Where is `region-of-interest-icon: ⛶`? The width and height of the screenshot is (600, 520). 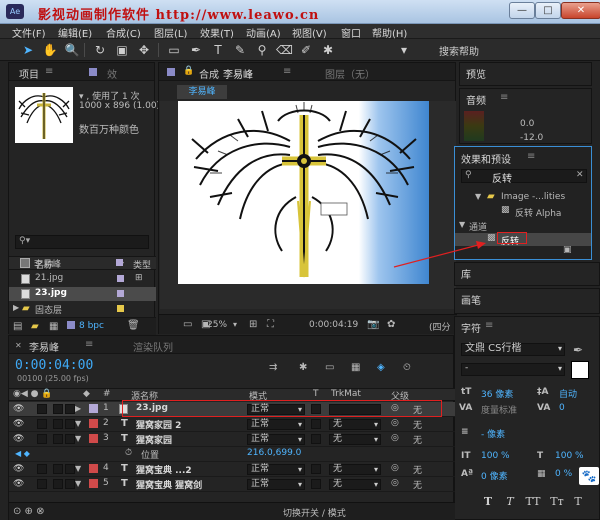 region-of-interest-icon: ⛶ is located at coordinates (270, 324).